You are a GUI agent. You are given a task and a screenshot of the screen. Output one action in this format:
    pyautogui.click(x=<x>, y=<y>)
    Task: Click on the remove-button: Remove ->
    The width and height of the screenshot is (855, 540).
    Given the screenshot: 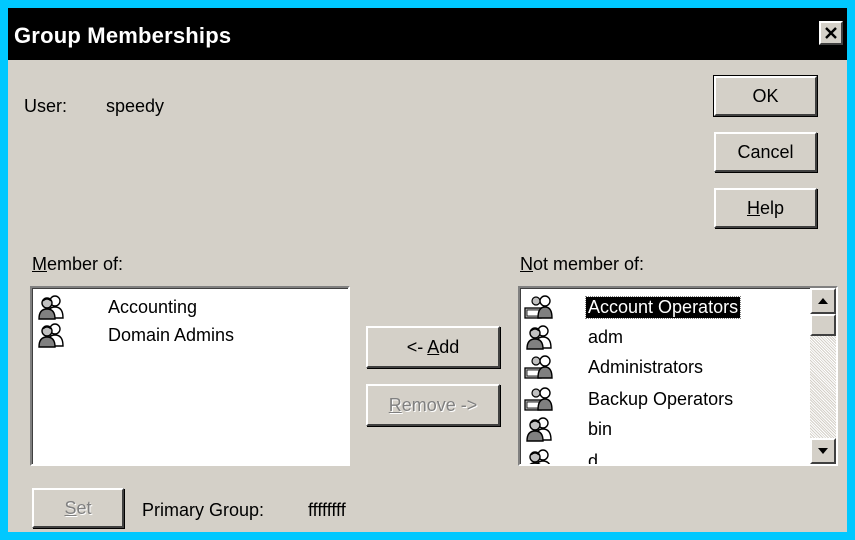 What is the action you would take?
    pyautogui.click(x=433, y=405)
    